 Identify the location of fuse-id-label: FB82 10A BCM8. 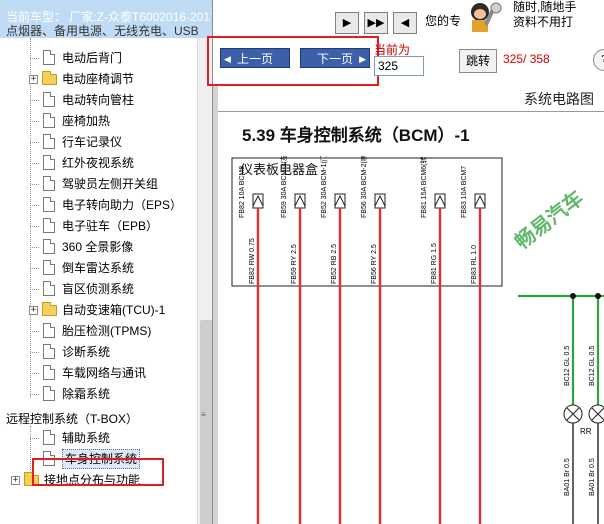
(242, 192).